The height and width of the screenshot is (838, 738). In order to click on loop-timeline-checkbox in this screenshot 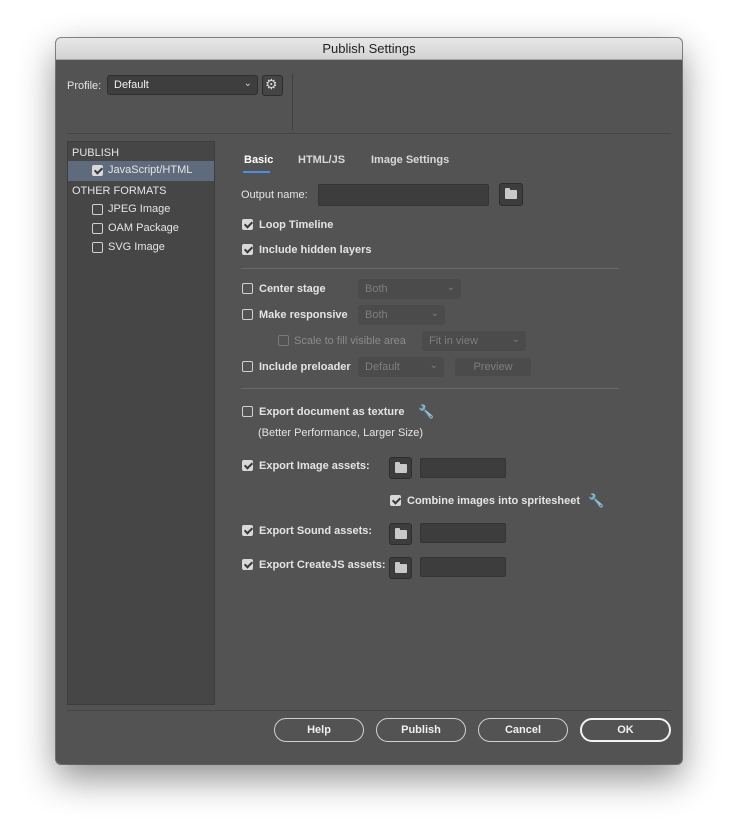, I will do `click(247, 224)`.